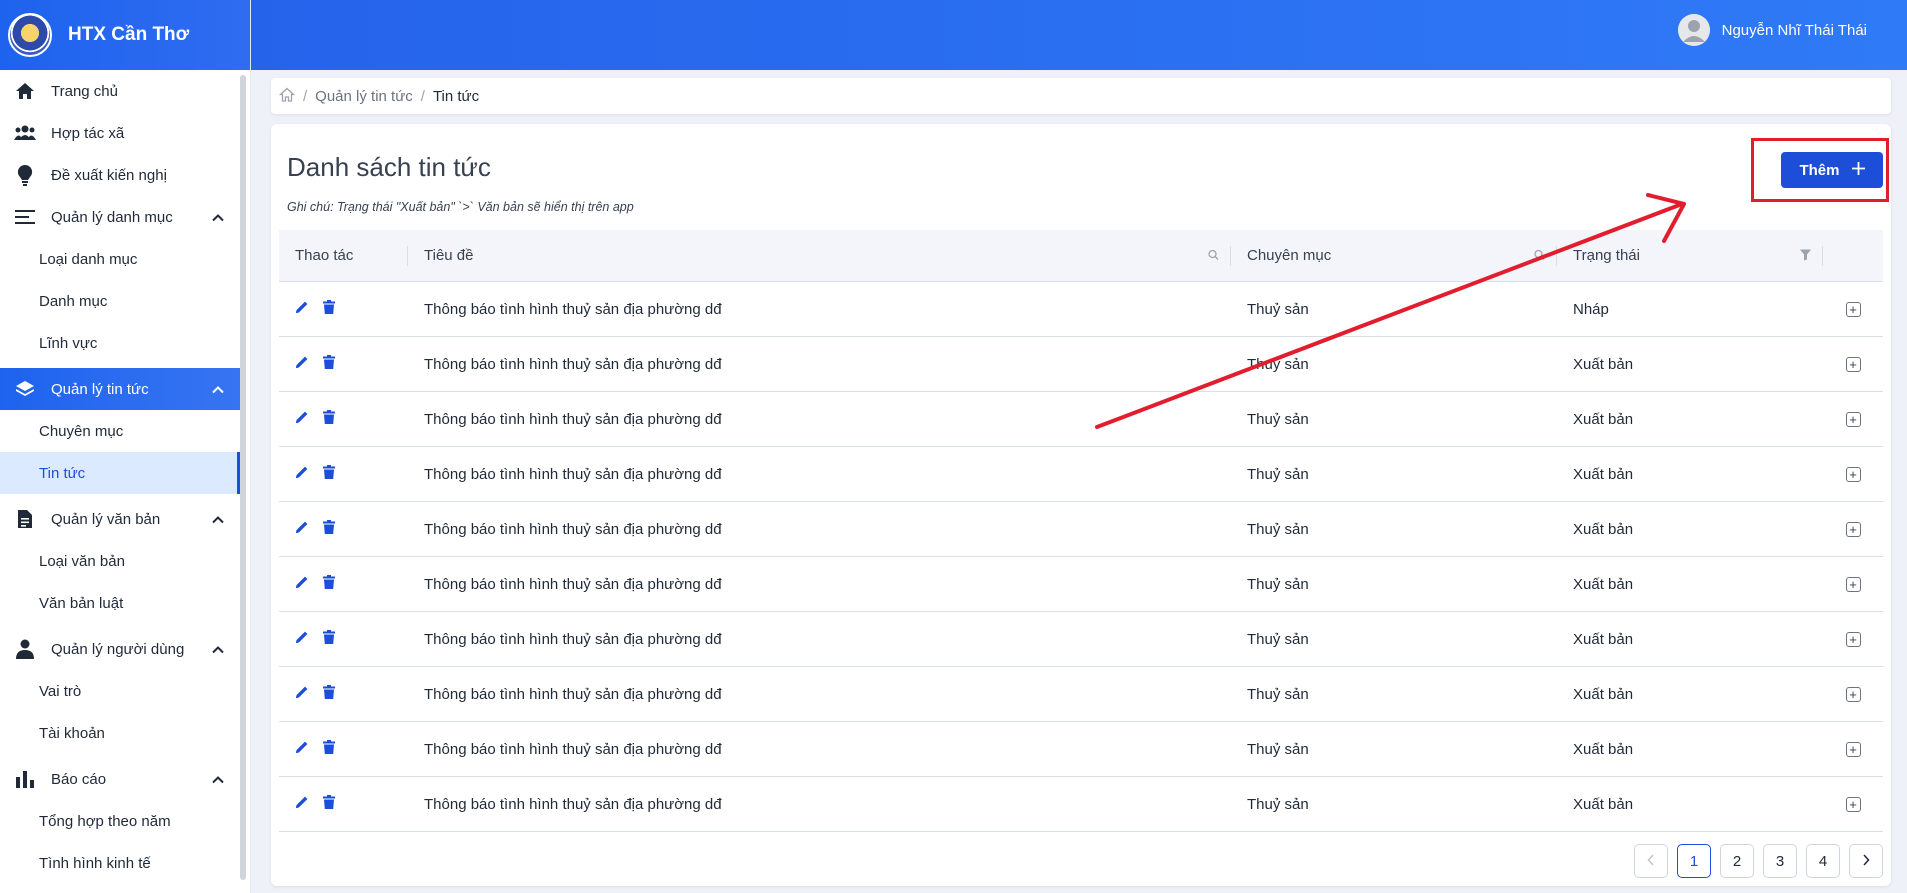 The image size is (1907, 893). What do you see at coordinates (120, 473) in the screenshot?
I see `sidebar-item-news: Tin tức` at bounding box center [120, 473].